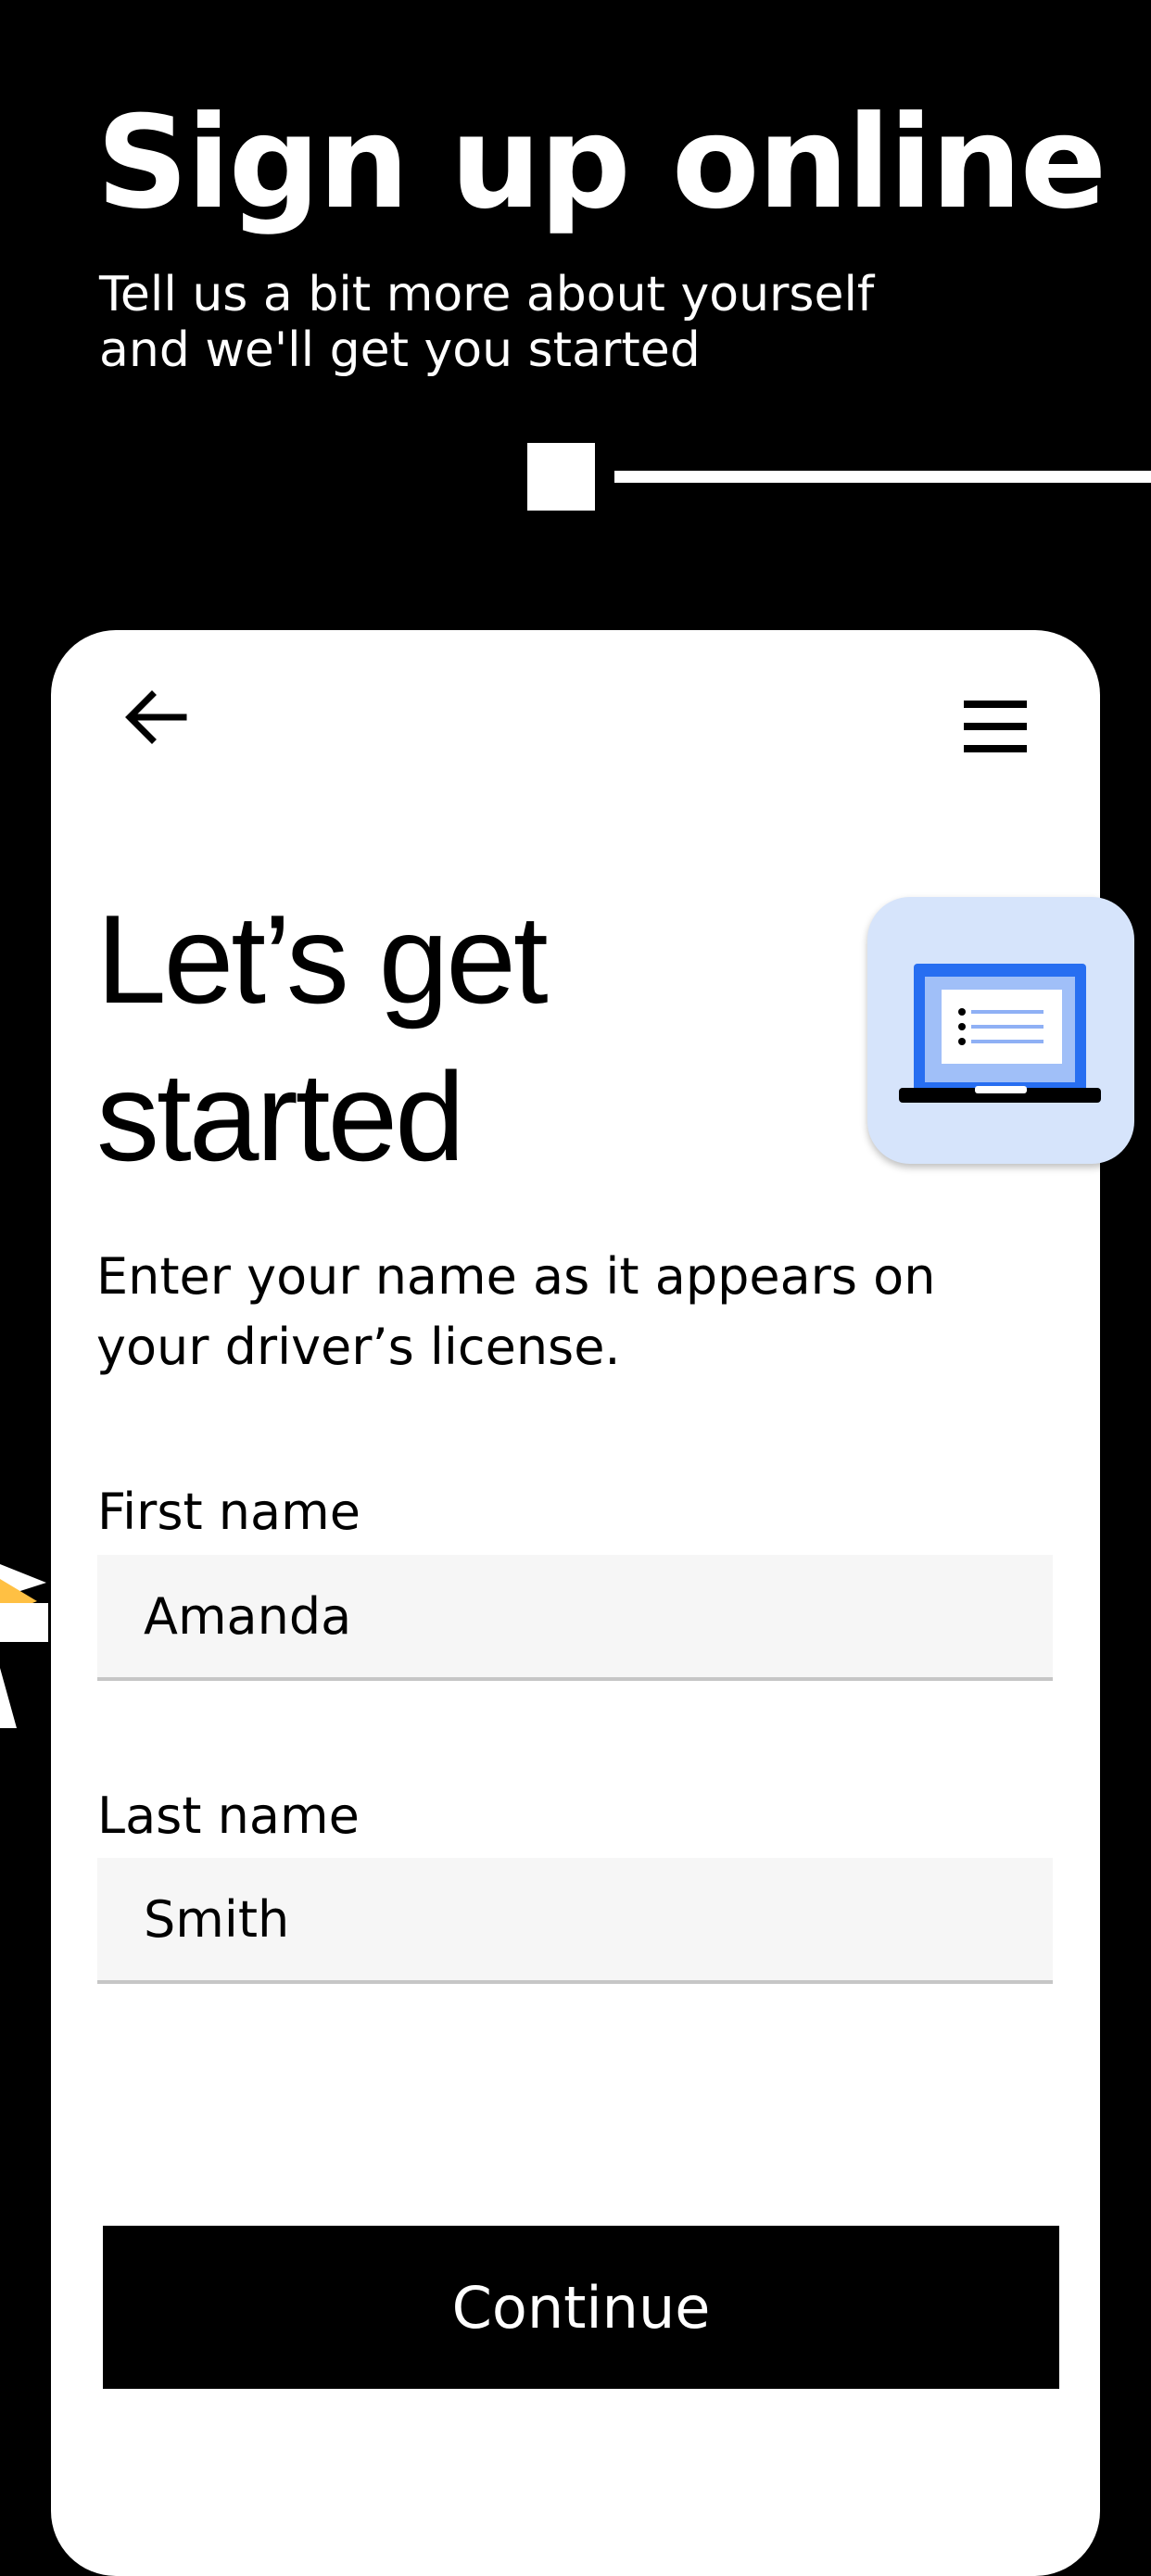 The height and width of the screenshot is (2576, 1151). I want to click on hamburger-menu-icon, so click(995, 727).